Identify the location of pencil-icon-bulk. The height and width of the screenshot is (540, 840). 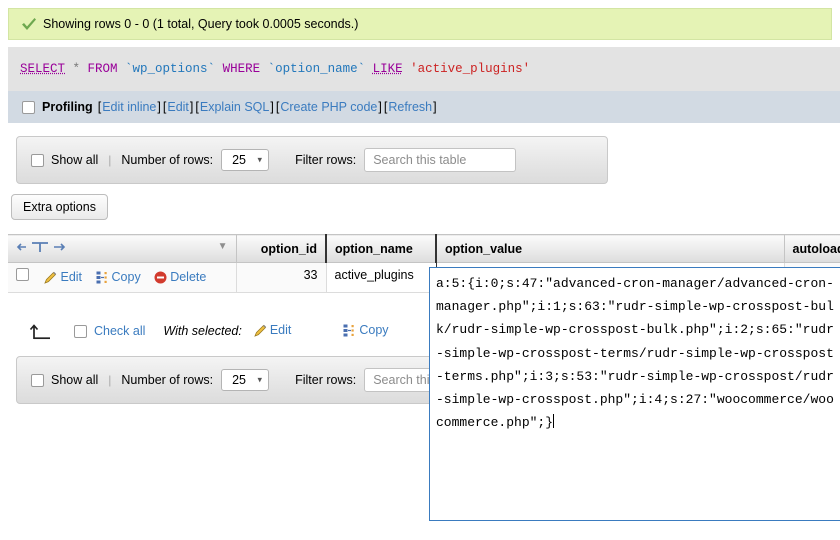
(260, 332).